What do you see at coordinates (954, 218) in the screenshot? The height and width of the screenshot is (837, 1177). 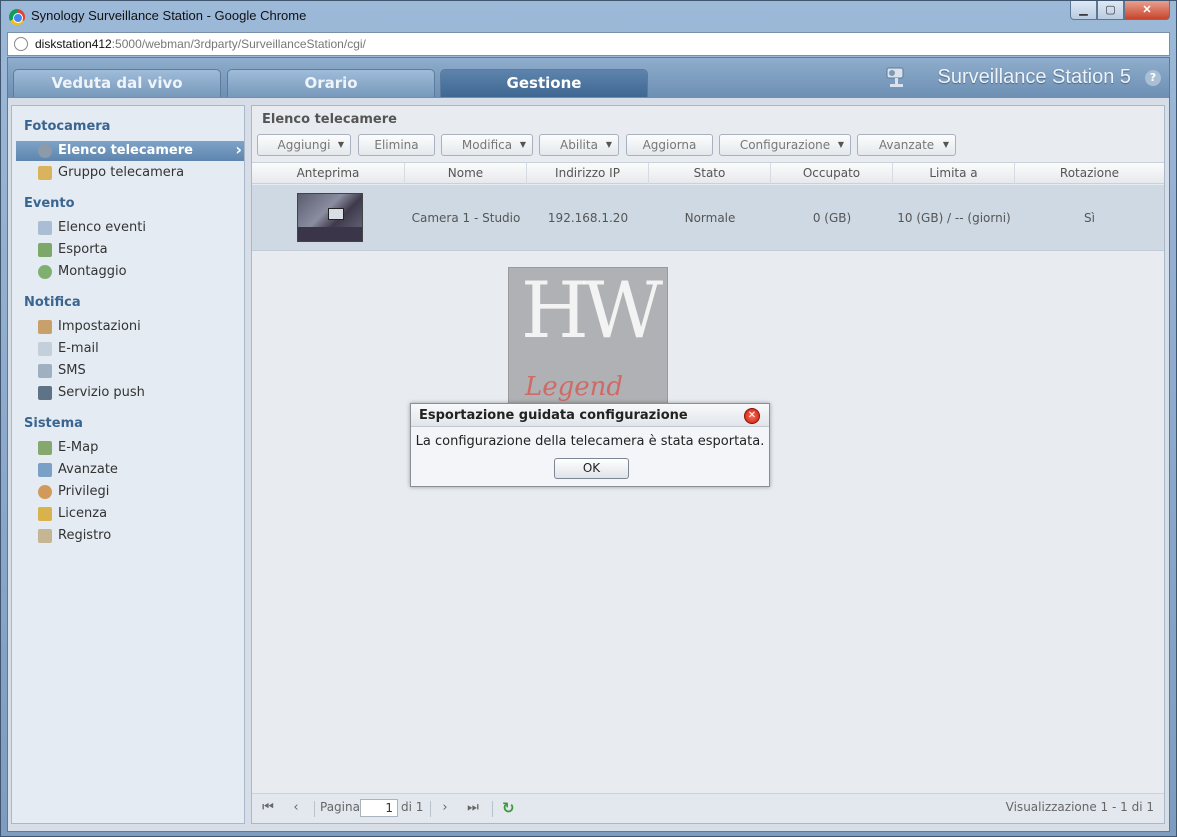 I see `cell-limit: 10 (GB) / -- (giorni)` at bounding box center [954, 218].